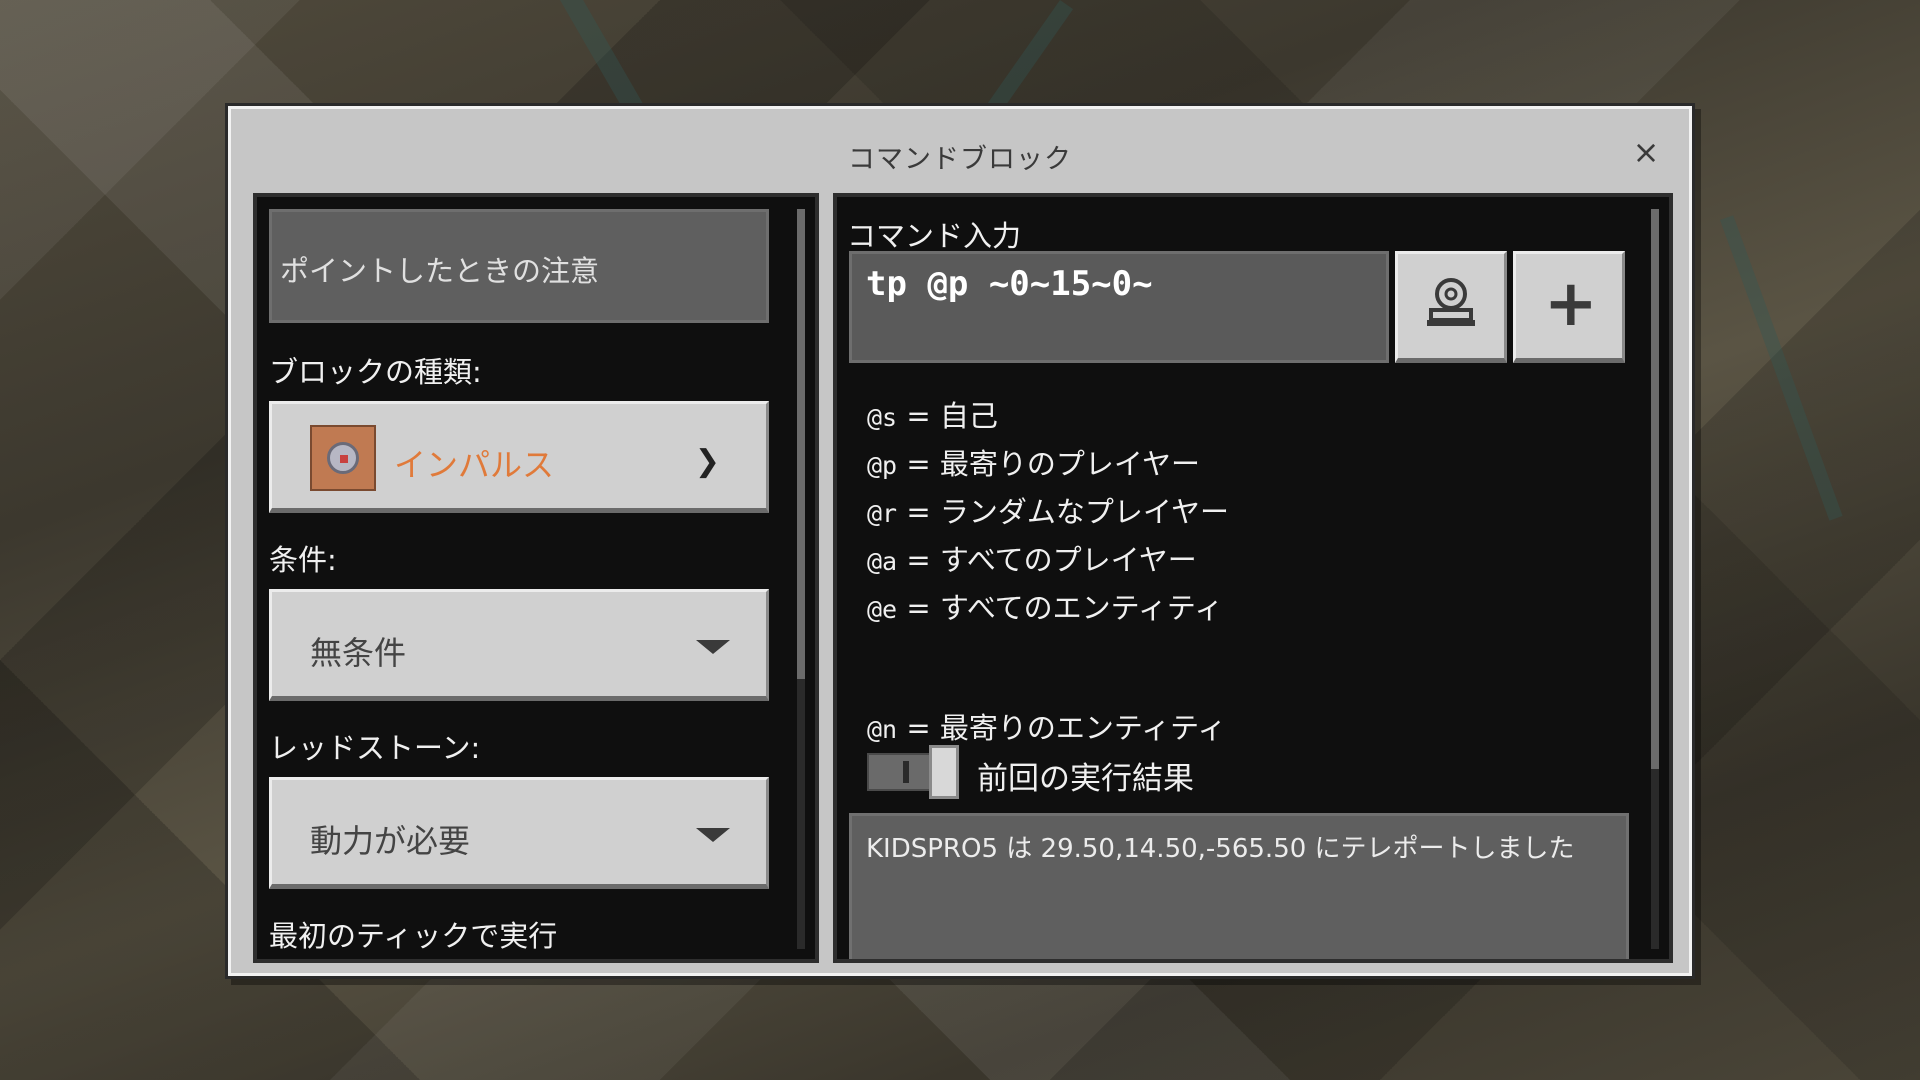 Image resolution: width=1920 pixels, height=1080 pixels. I want to click on first-tick-label: 最初のティックで実行, so click(413, 936).